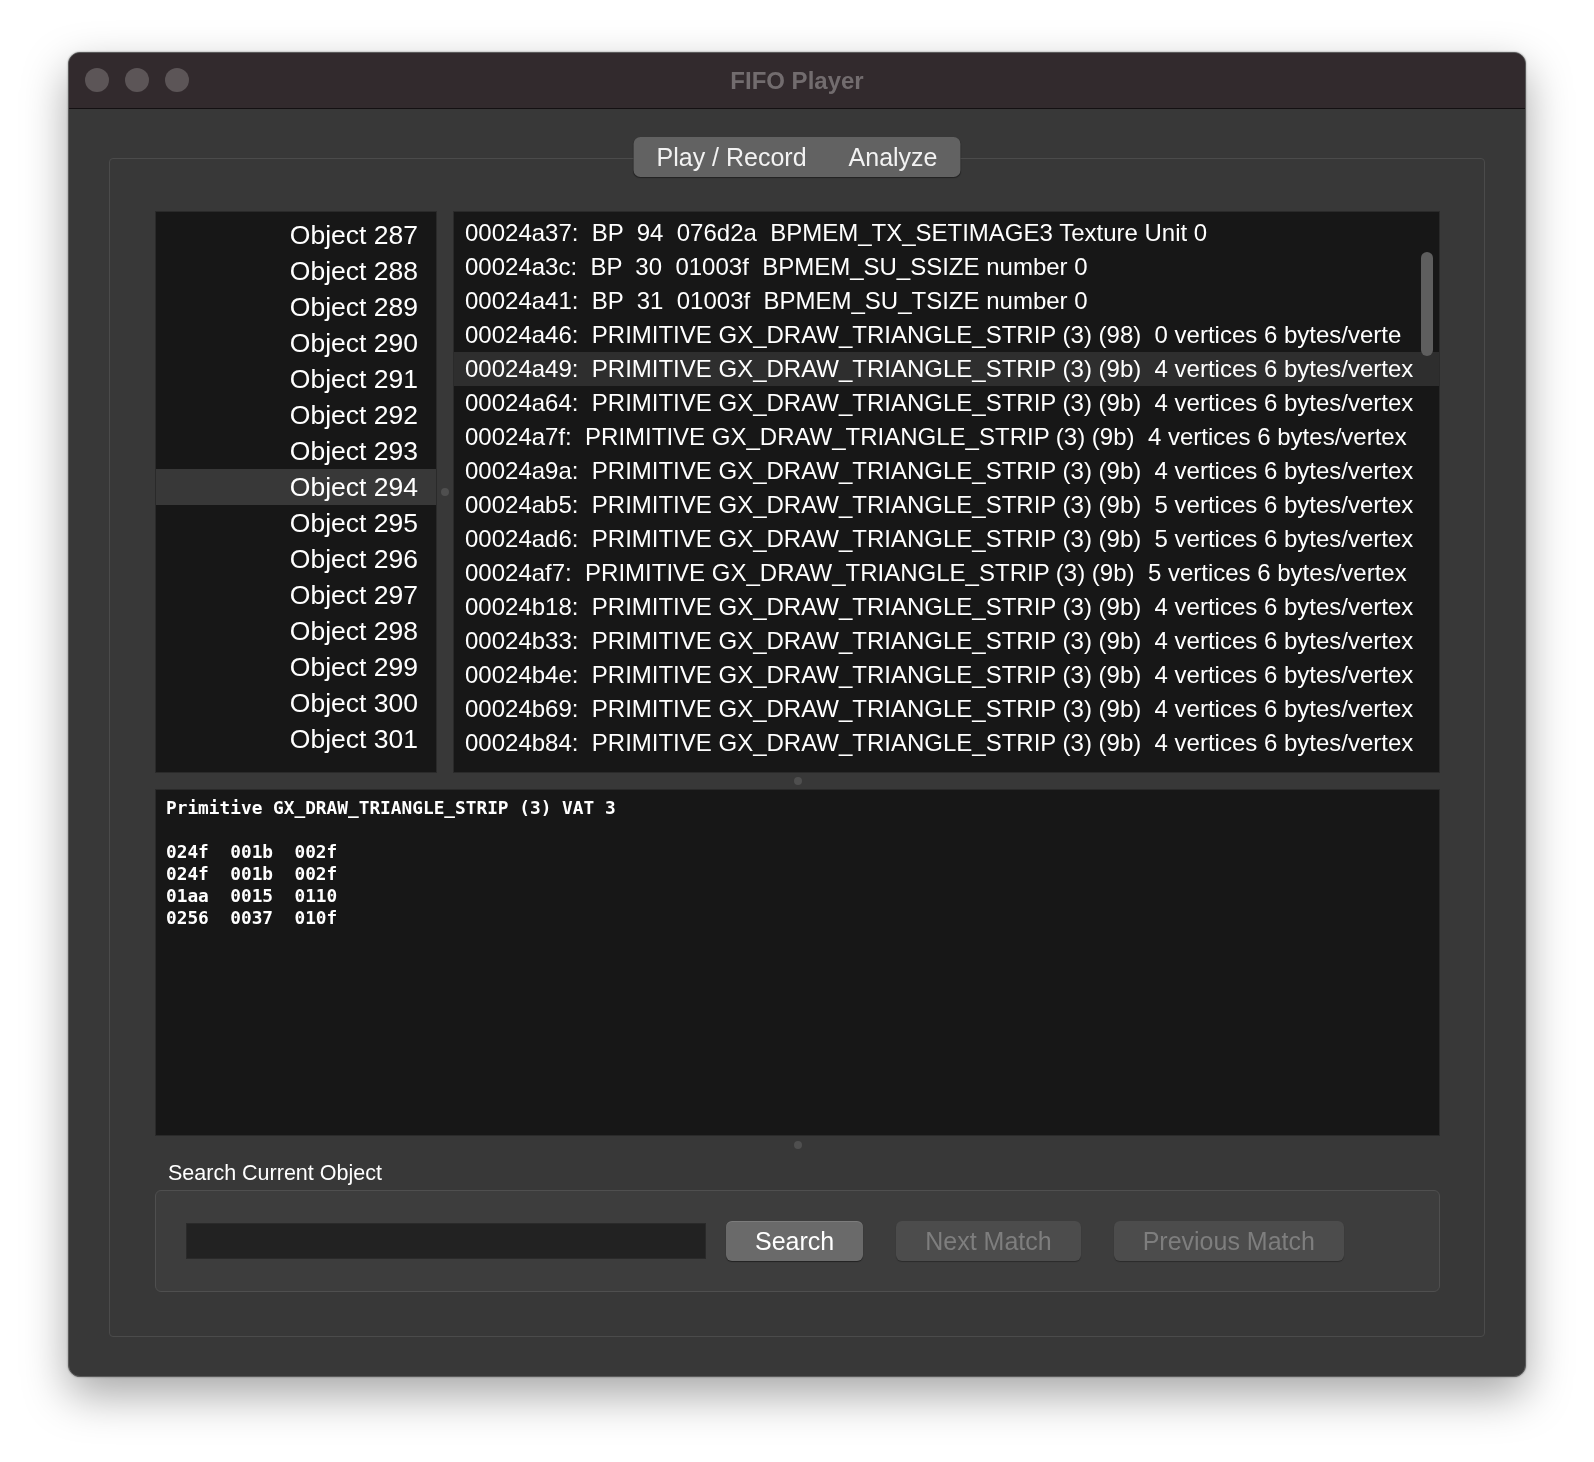 This screenshot has width=1594, height=1462. Describe the element at coordinates (296, 415) in the screenshot. I see `object-list-item: Object 292` at that location.